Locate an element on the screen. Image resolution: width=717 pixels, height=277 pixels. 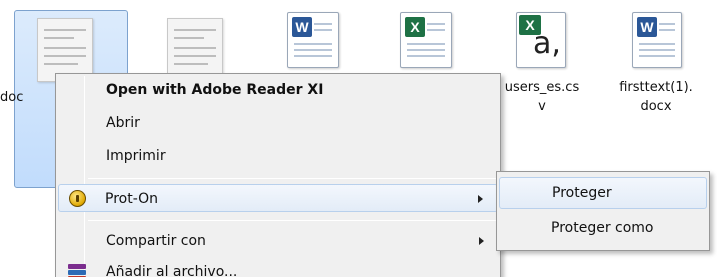
menu-item-label: Proteger is located at coordinates (582, 193).